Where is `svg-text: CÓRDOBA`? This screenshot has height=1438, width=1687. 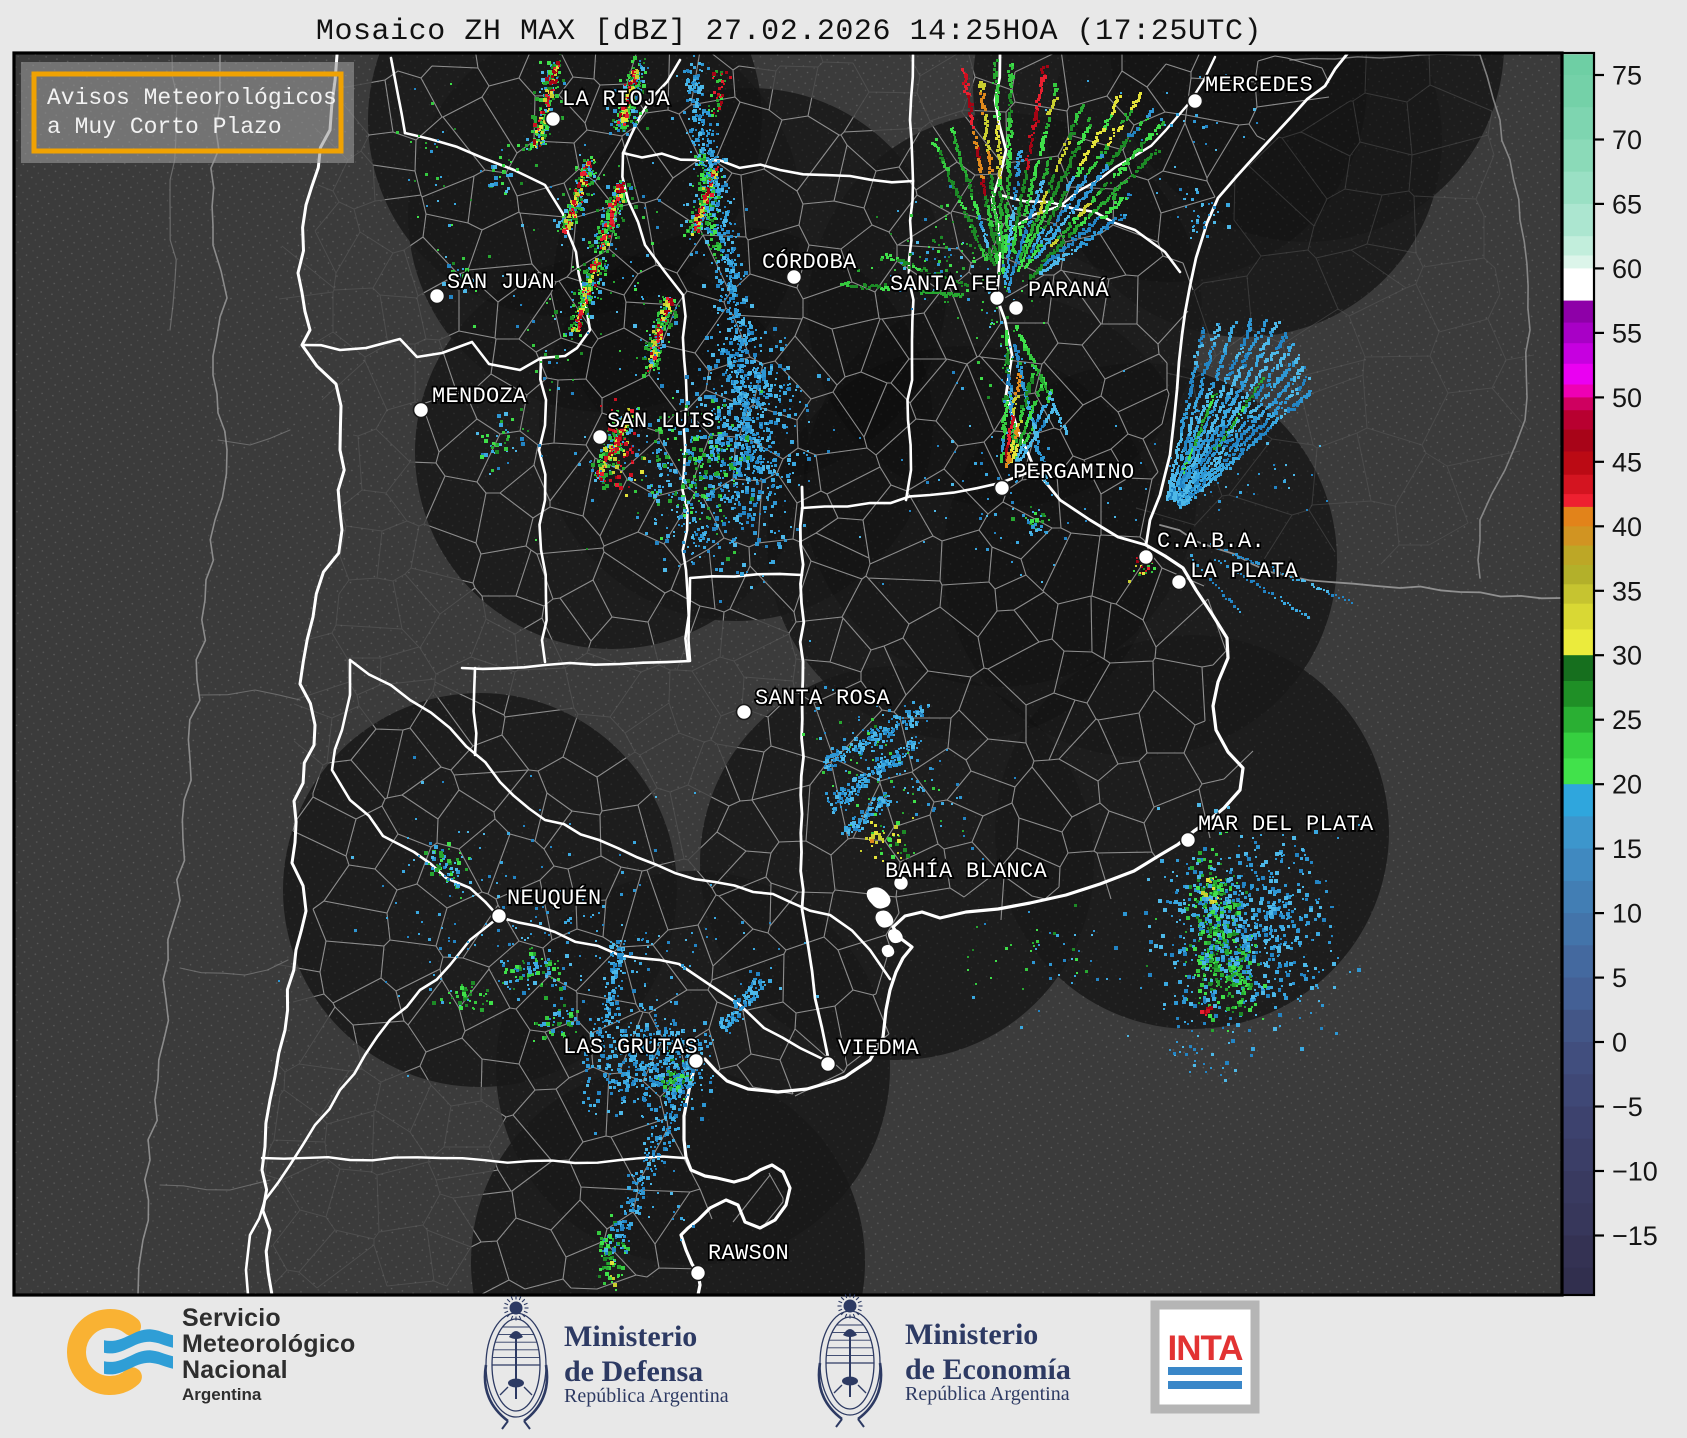
svg-text: CÓRDOBA is located at coordinates (809, 262).